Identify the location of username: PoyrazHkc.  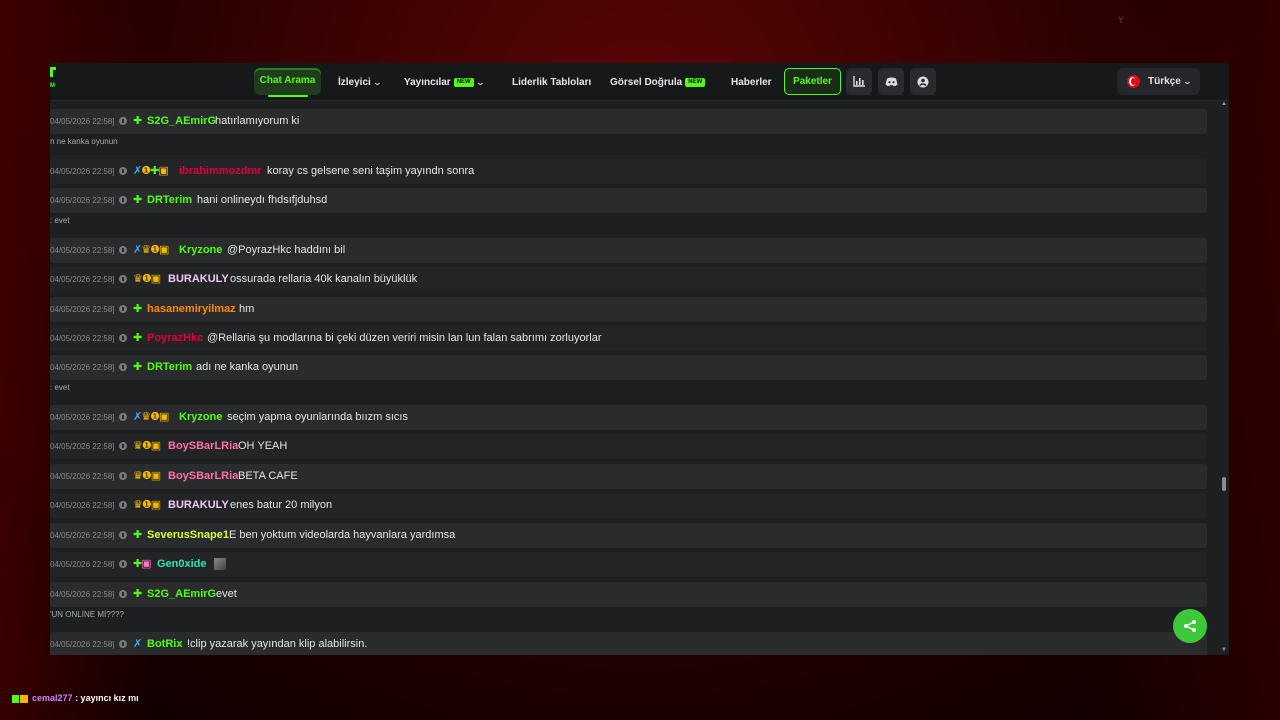
(175, 338).